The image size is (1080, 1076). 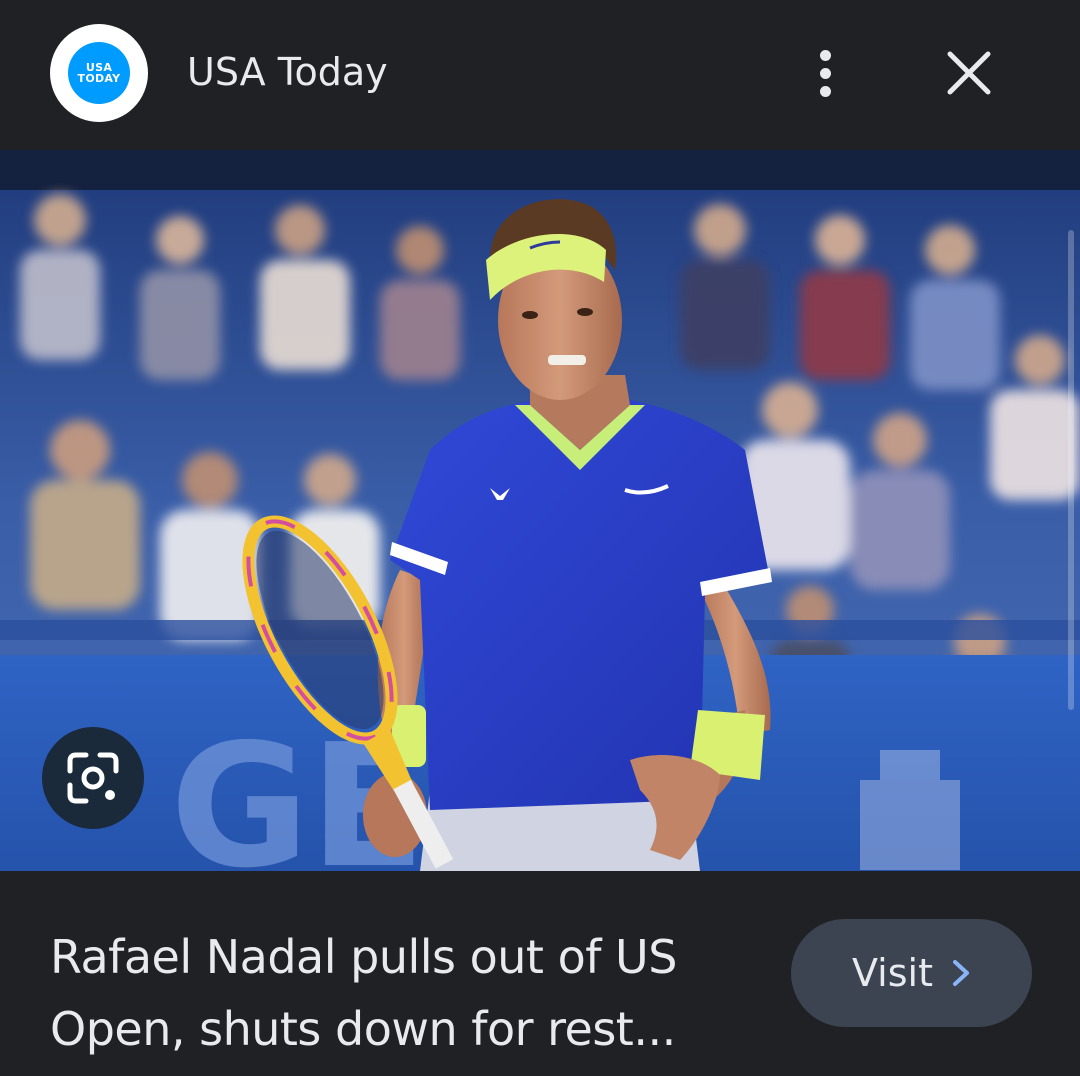 What do you see at coordinates (1071, 470) in the screenshot?
I see `scrollbar` at bounding box center [1071, 470].